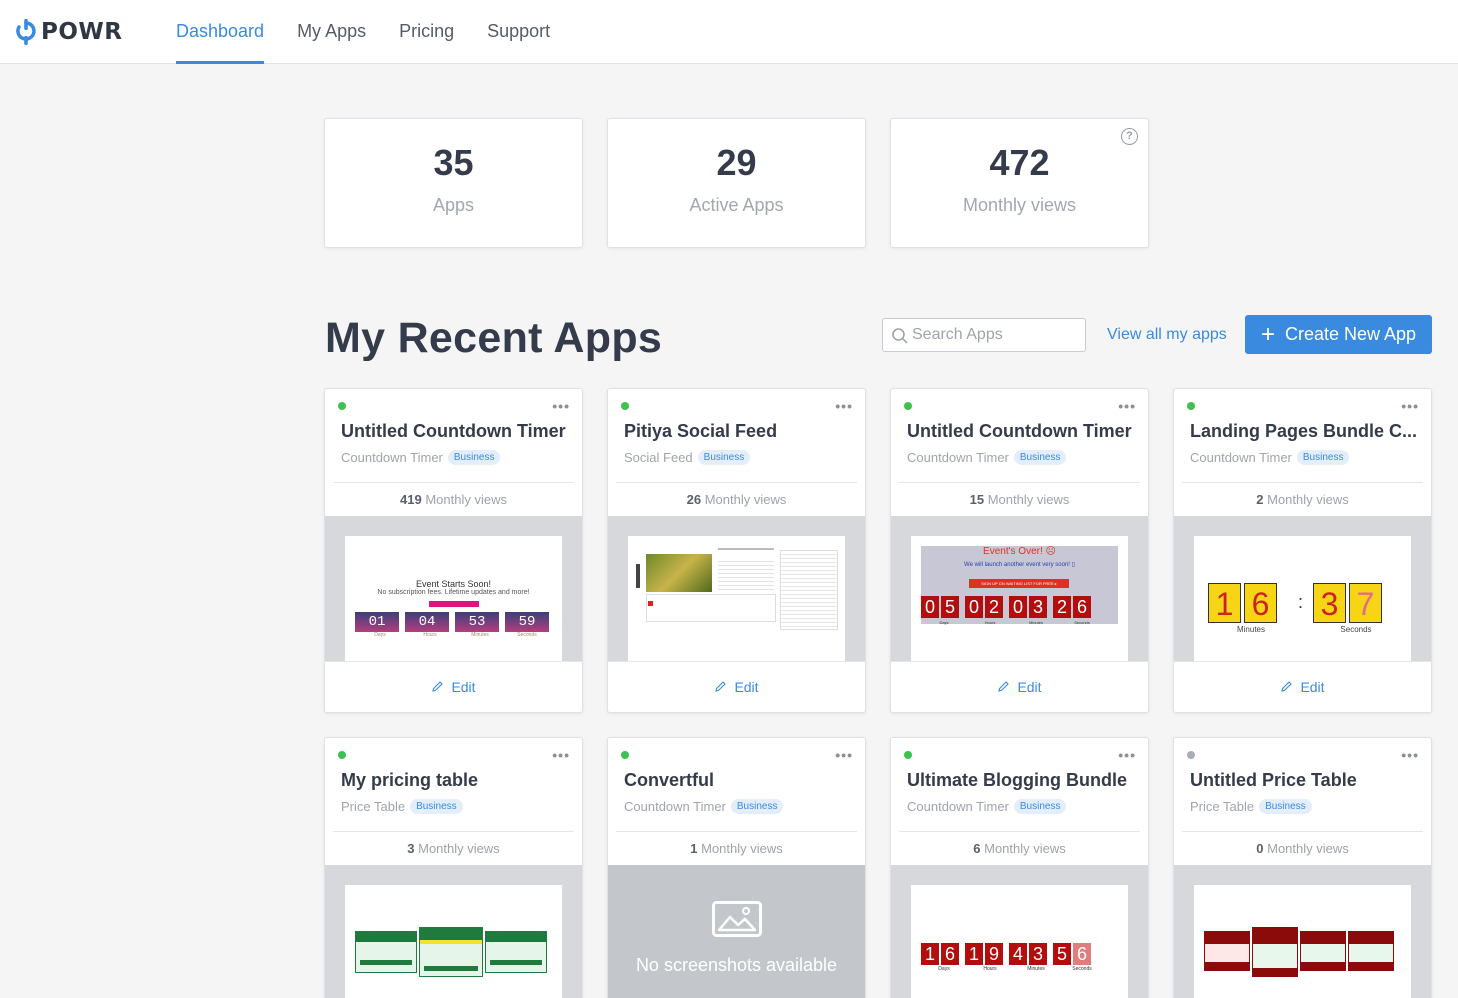 This screenshot has width=1458, height=998. I want to click on nav-my-apps: My Apps, so click(331, 32).